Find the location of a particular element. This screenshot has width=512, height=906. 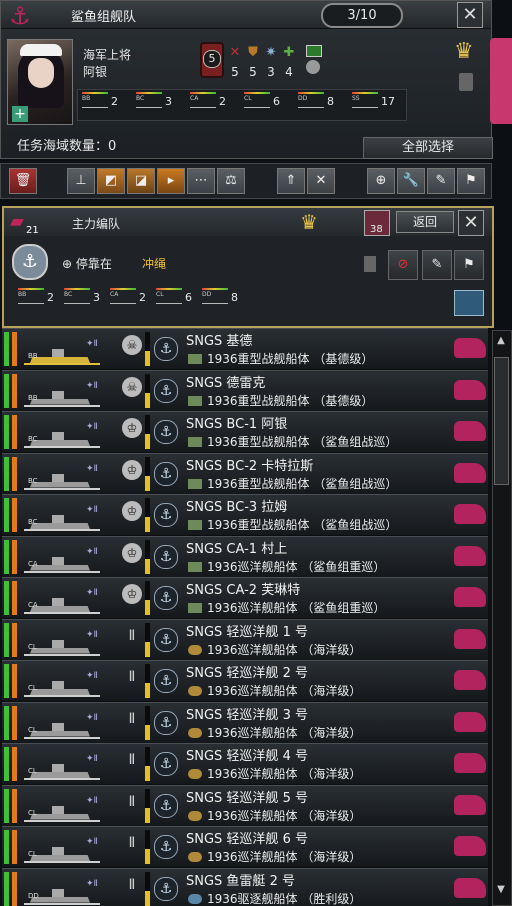

portrait-cap is located at coordinates (41, 50).